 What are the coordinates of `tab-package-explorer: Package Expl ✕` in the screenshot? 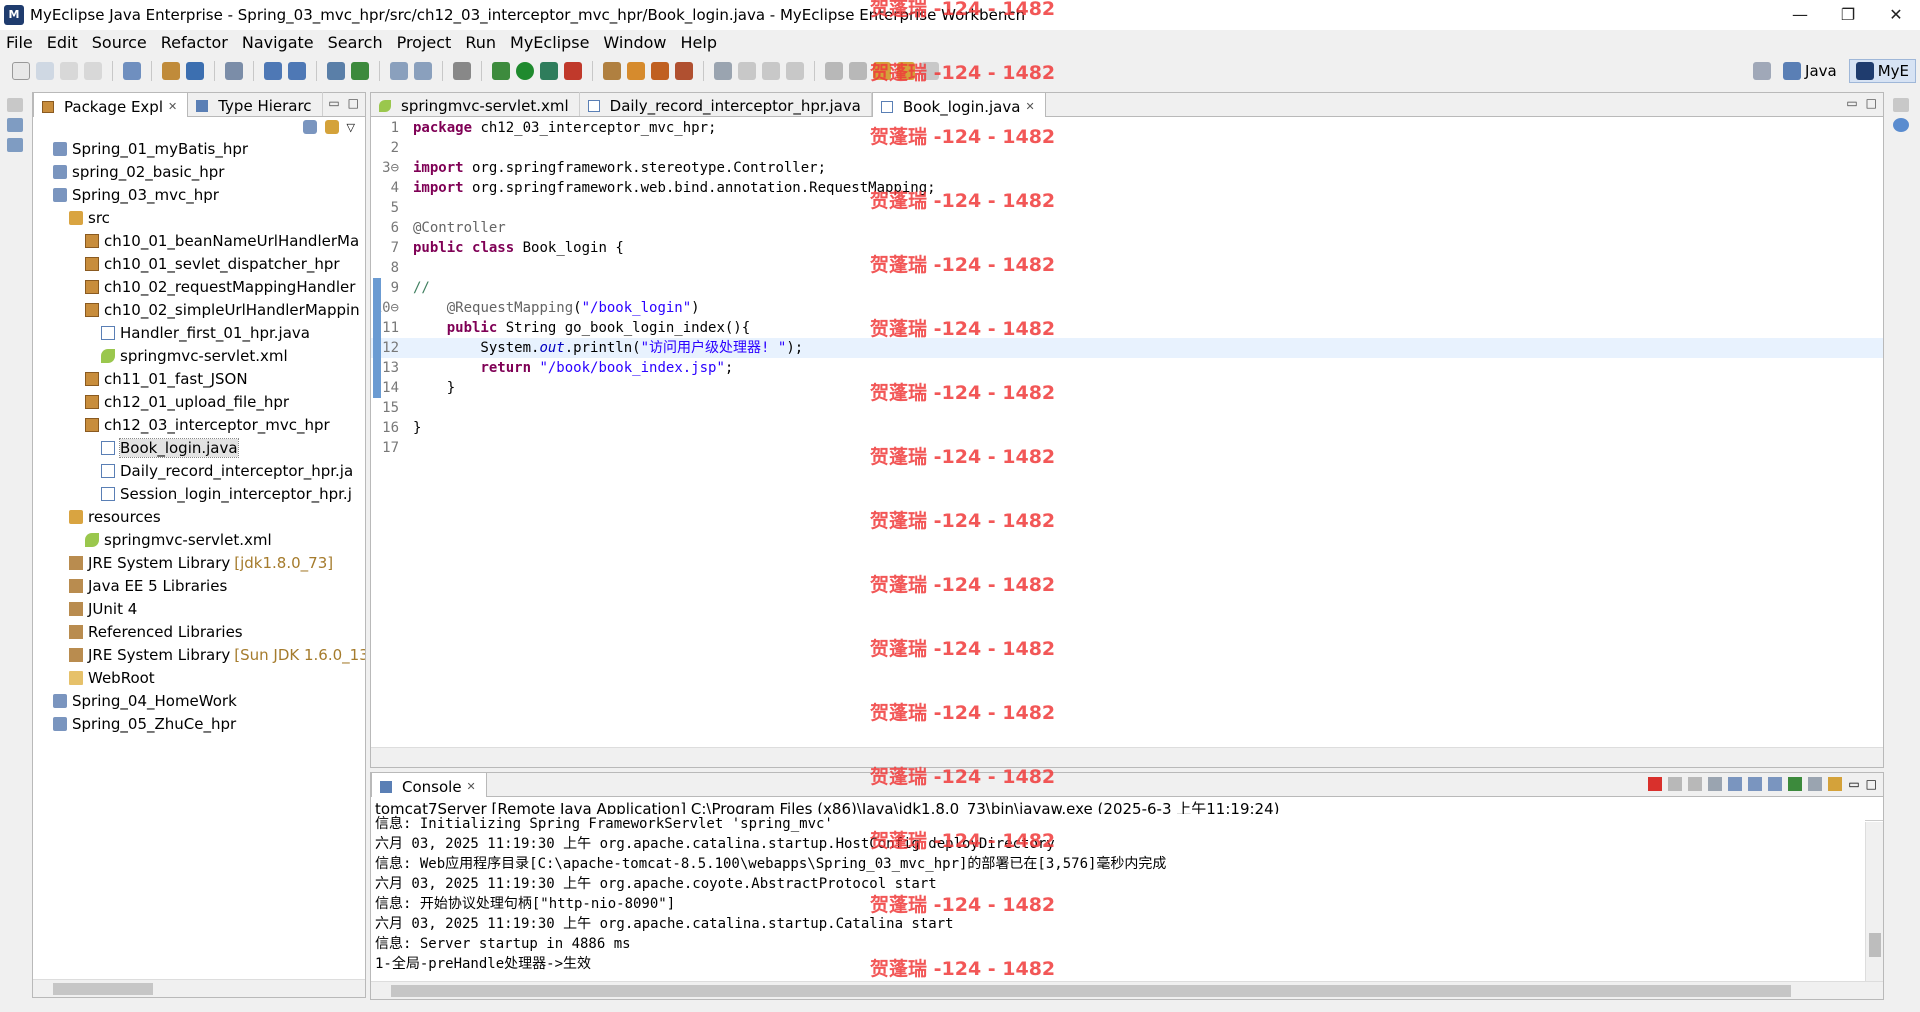 It's located at (111, 104).